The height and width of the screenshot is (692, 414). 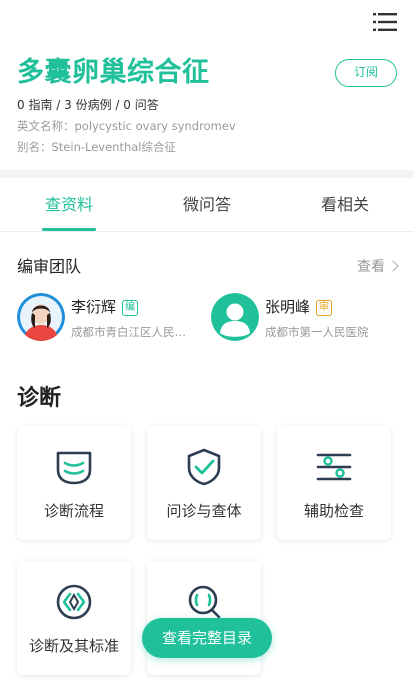 What do you see at coordinates (126, 126) in the screenshot?
I see `english-name: 英文名称：polycystic ovary syndromev` at bounding box center [126, 126].